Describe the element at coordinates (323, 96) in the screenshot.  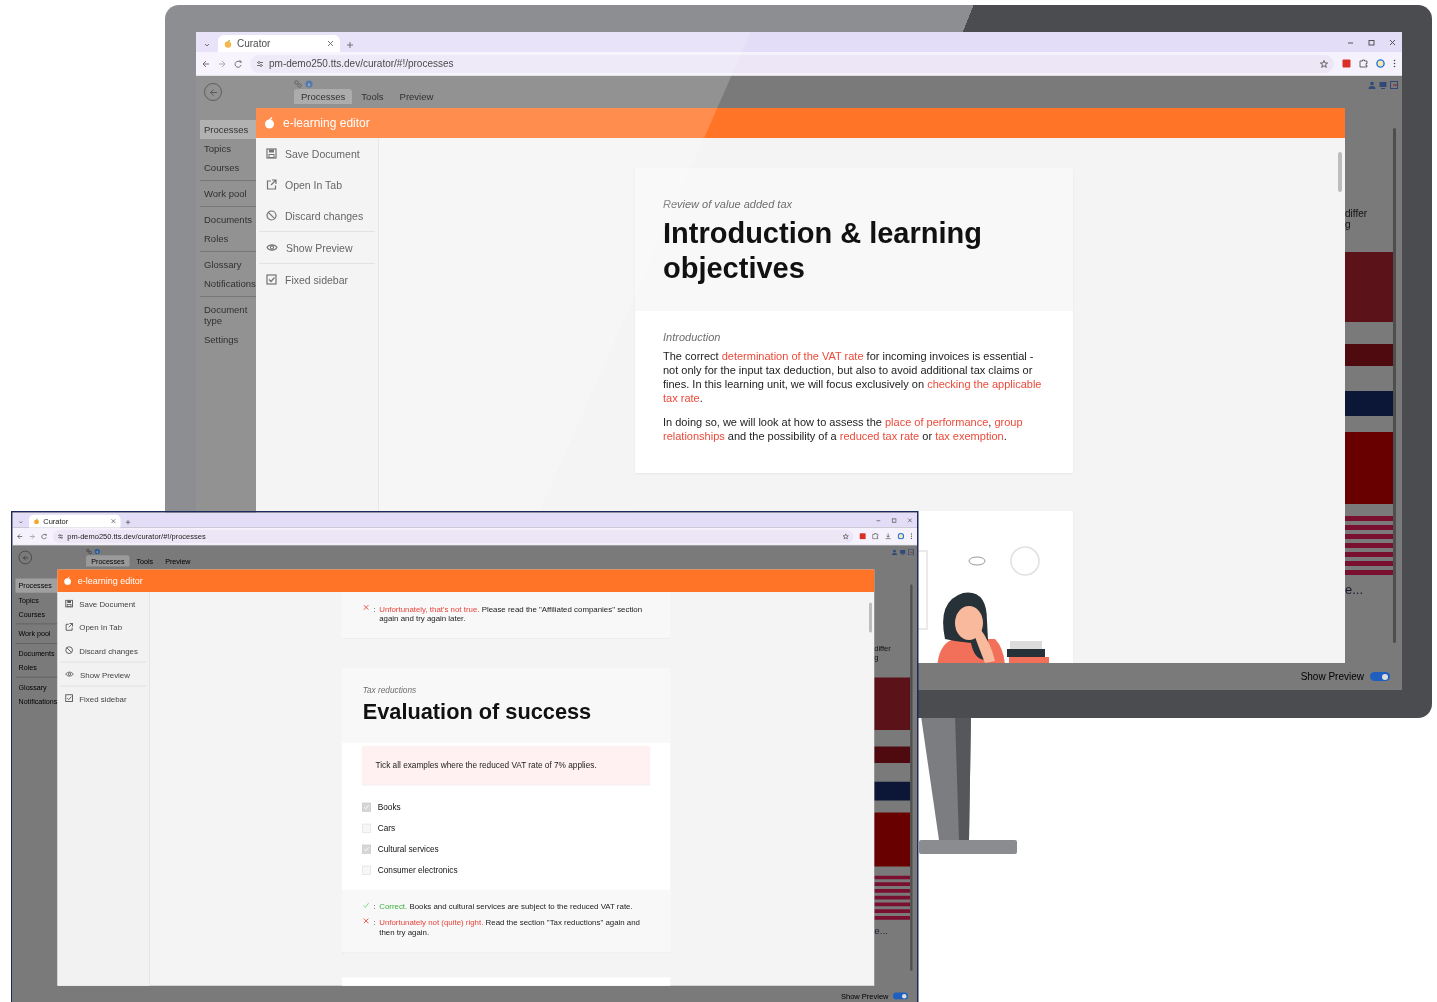
I see `app-tab: Processes` at that location.